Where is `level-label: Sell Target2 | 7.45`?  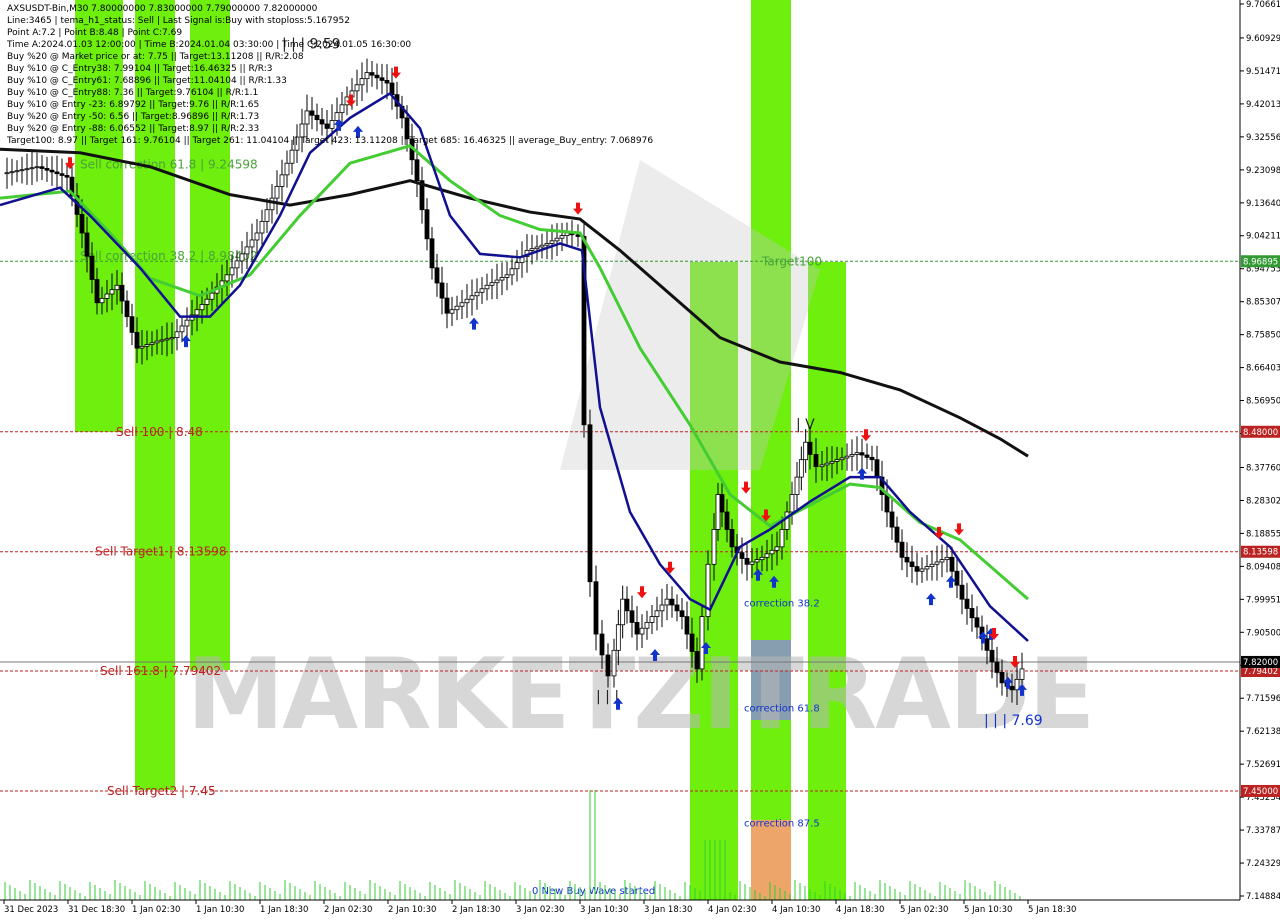
level-label: Sell Target2 | 7.45 is located at coordinates (161, 791).